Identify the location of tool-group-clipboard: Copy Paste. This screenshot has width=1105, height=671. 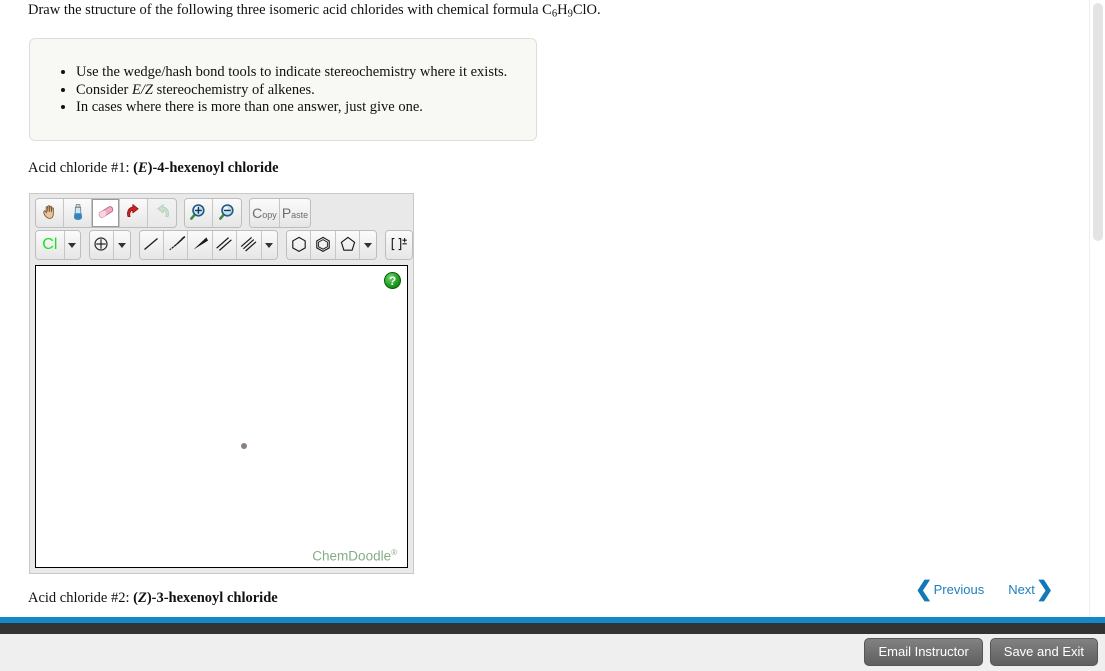
(280, 213).